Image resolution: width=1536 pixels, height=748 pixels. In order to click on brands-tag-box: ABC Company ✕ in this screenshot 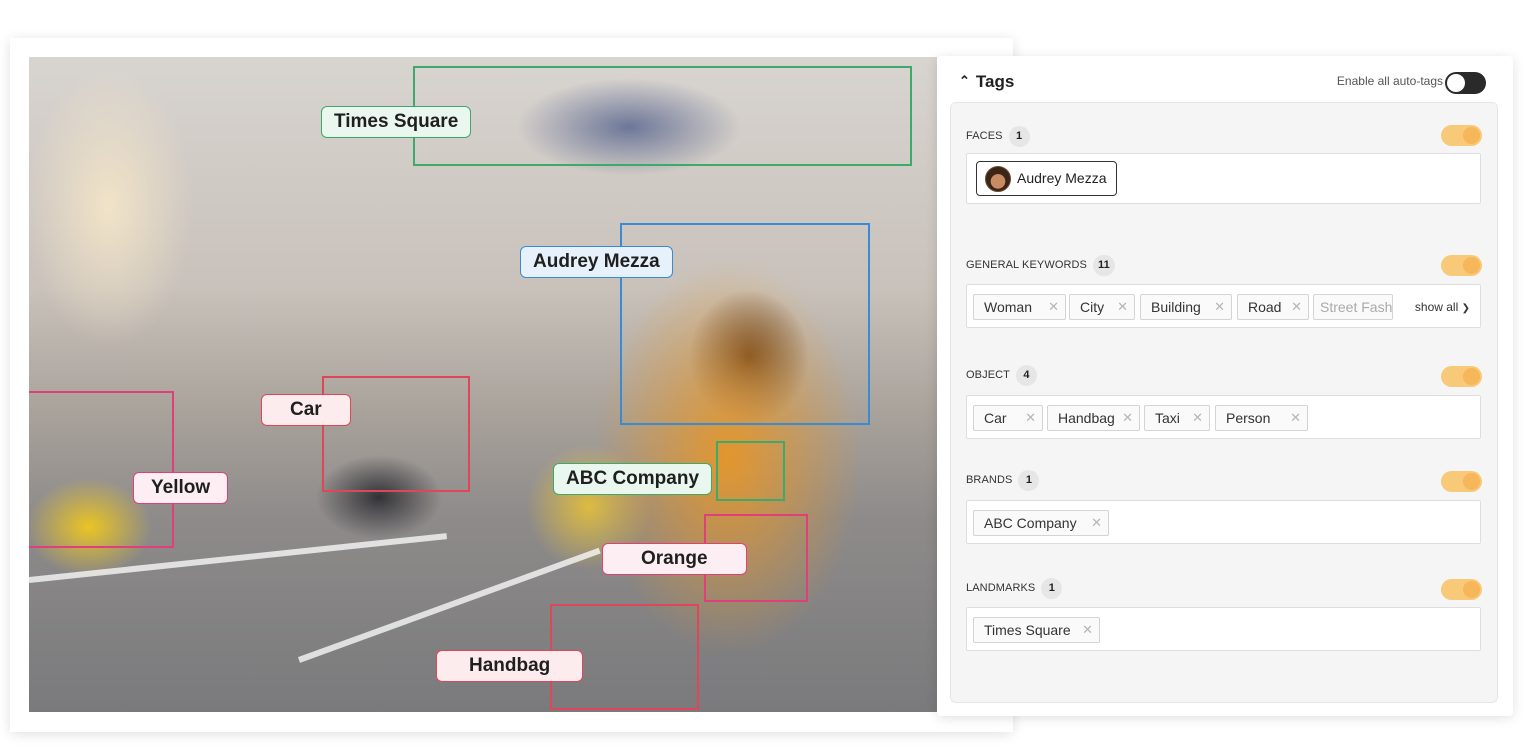, I will do `click(1223, 522)`.